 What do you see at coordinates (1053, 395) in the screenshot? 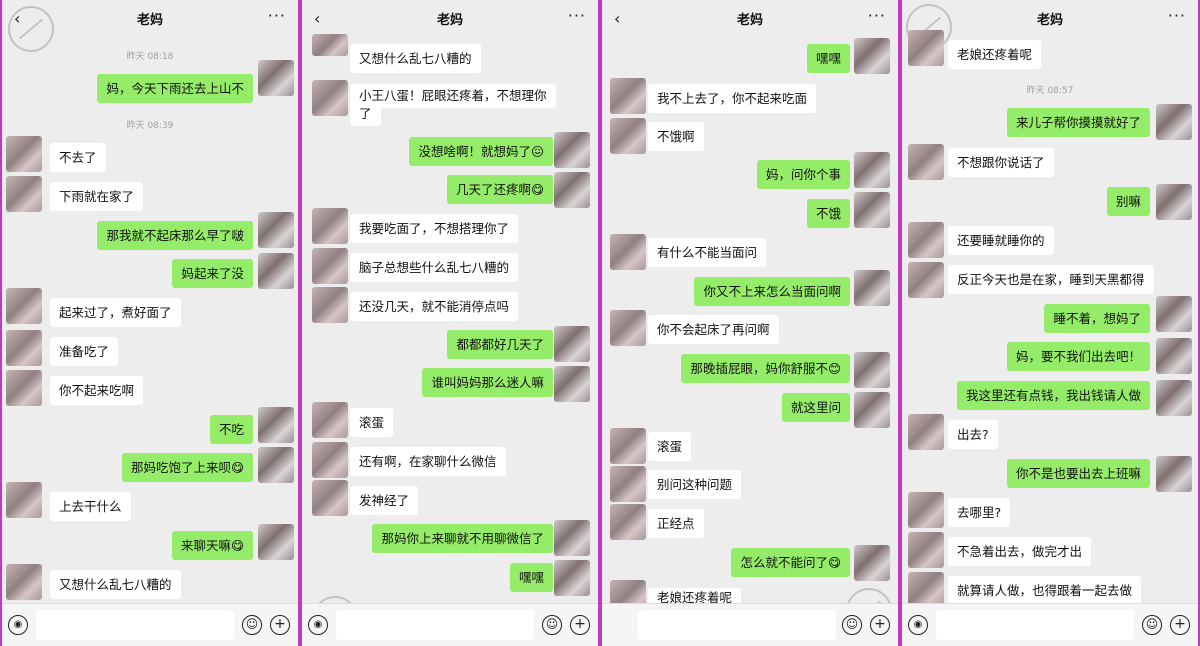
I see `message-bubble-out: 我这里还有点钱，我出钱请人做` at bounding box center [1053, 395].